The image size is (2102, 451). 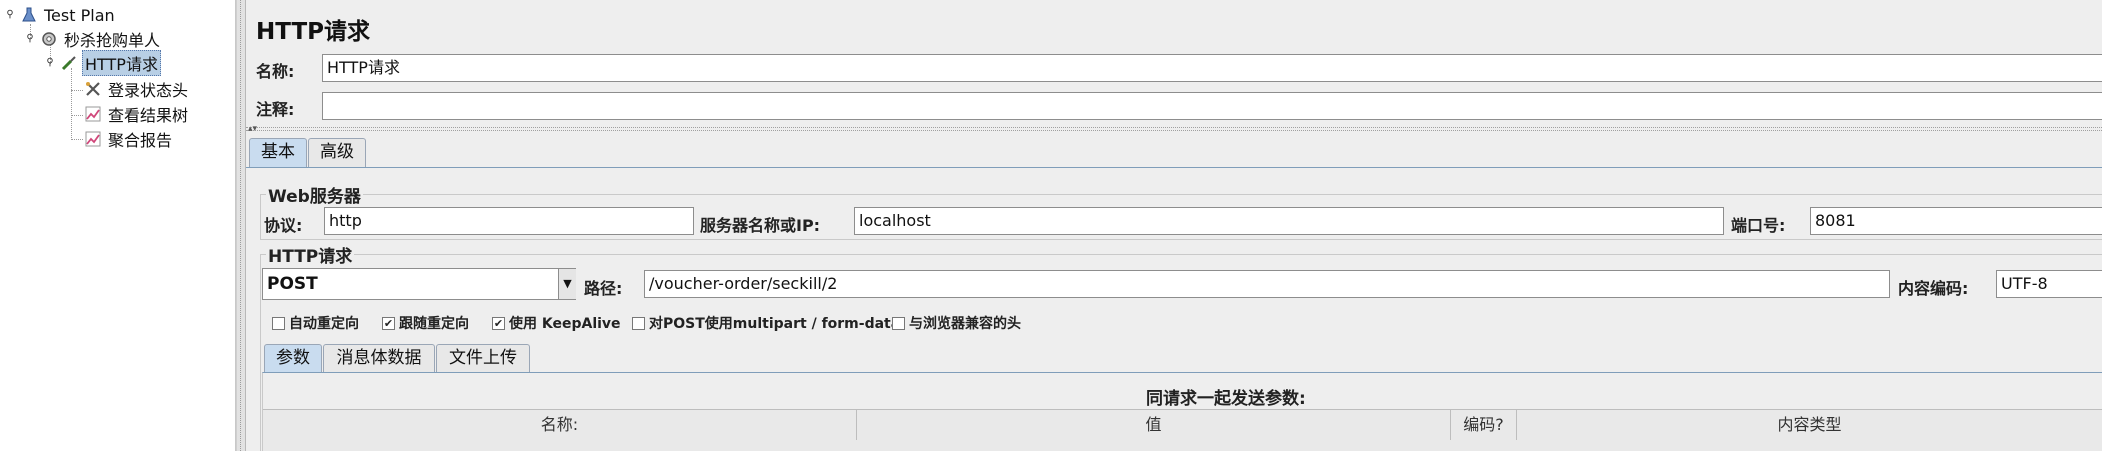 I want to click on split-pane-divider, so click(x=241, y=225).